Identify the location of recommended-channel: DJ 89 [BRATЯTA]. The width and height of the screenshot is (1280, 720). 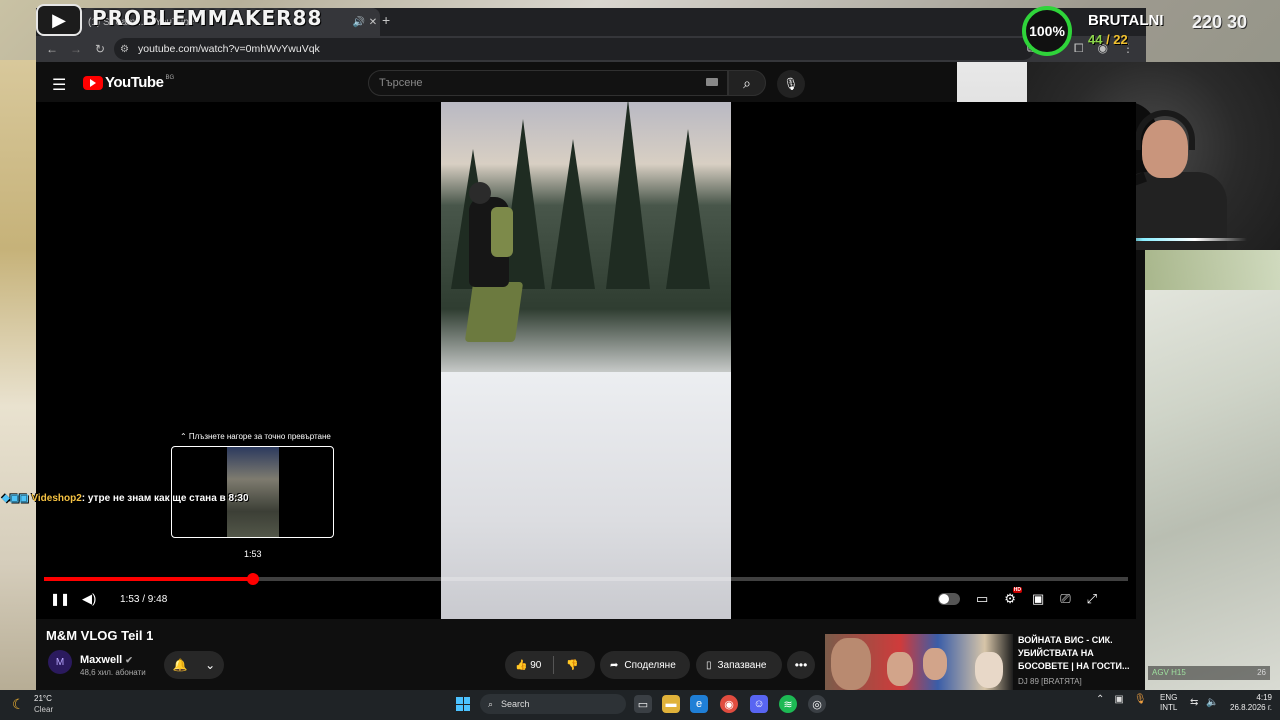
(1050, 681).